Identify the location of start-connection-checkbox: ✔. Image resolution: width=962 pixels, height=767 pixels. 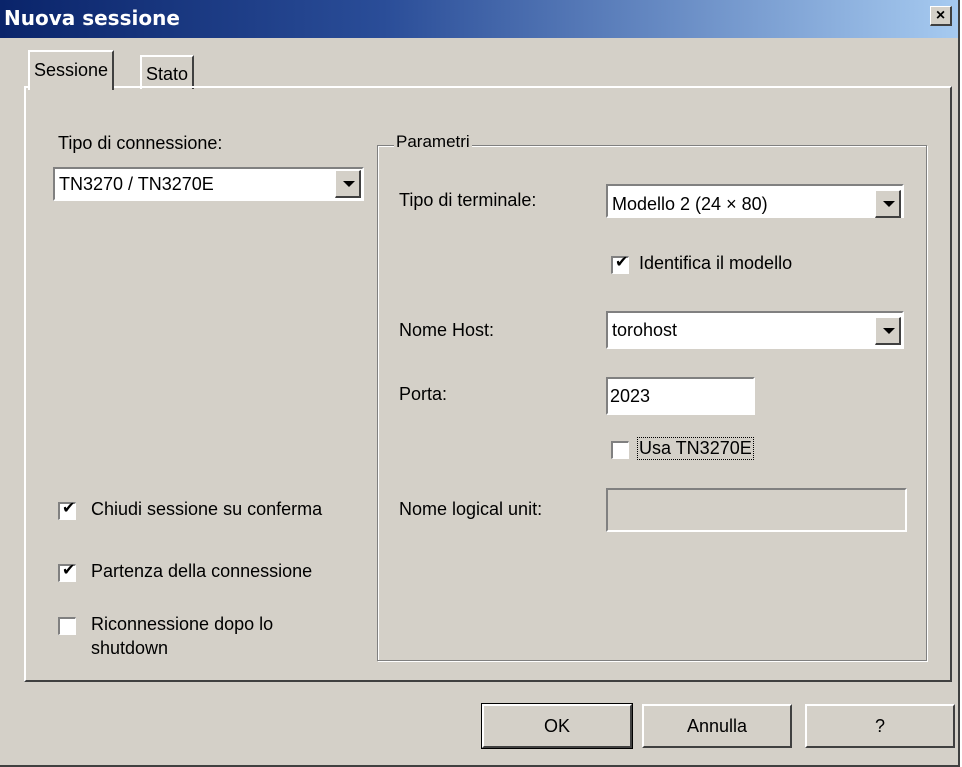
(67, 572).